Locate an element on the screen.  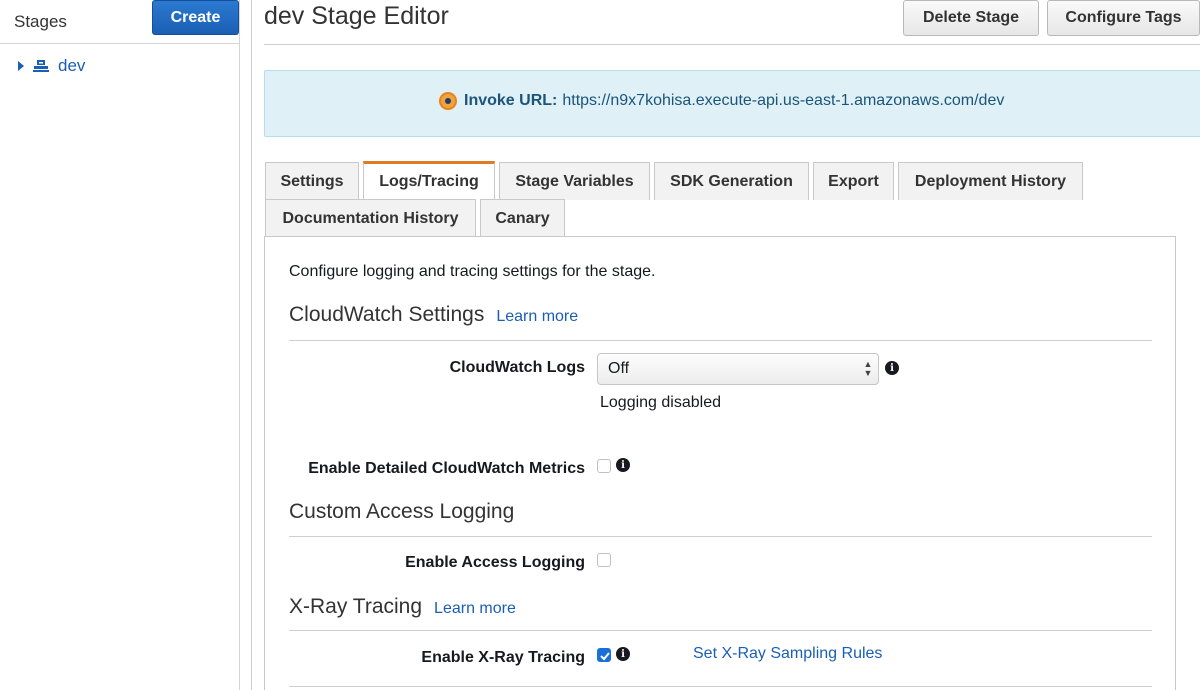
configure-tags-button: Configure Tags is located at coordinates (1123, 18).